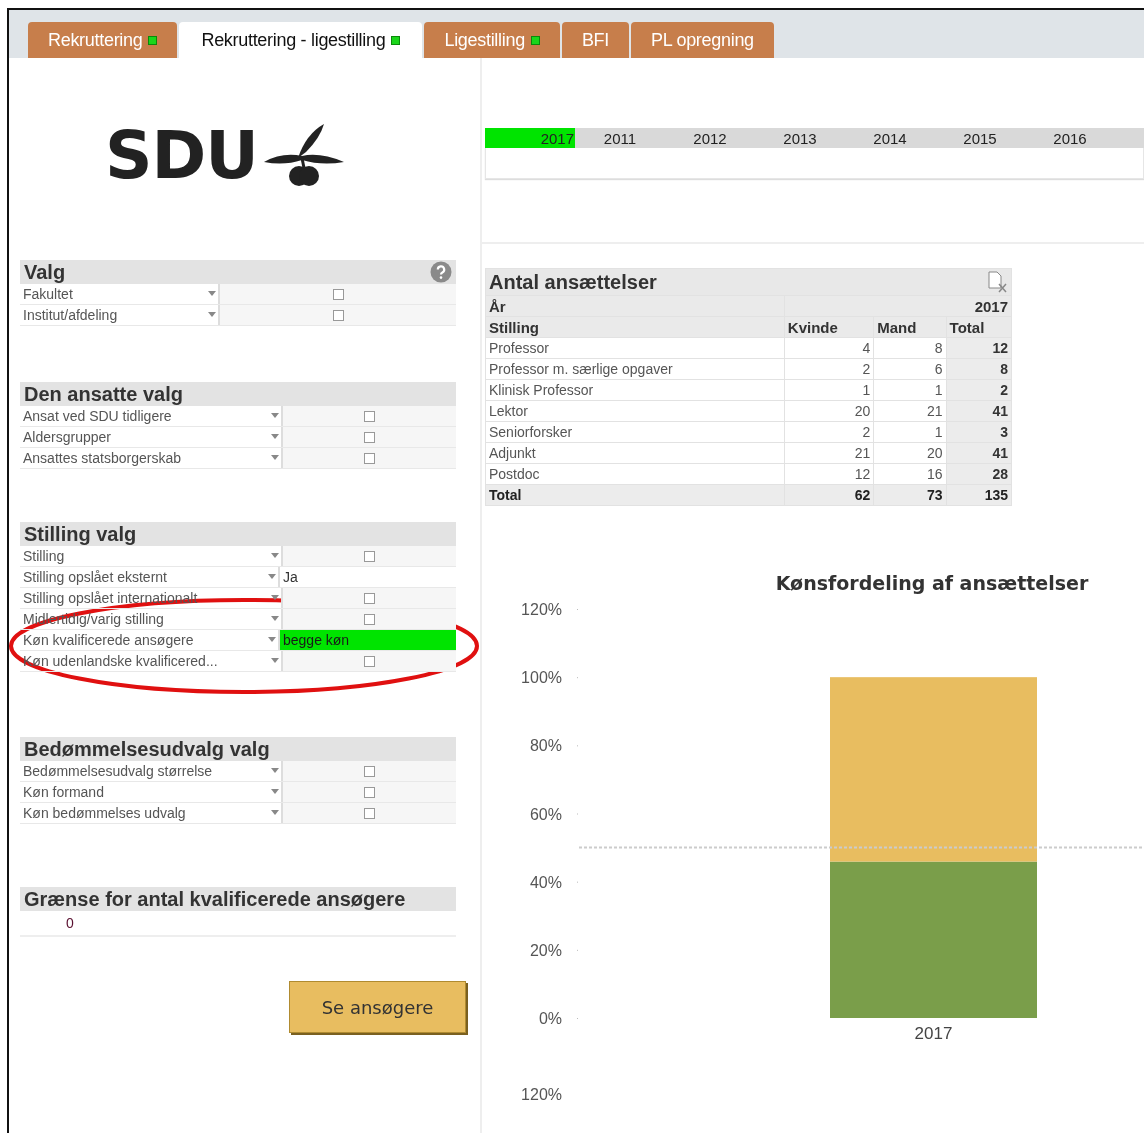 Image resolution: width=1144 pixels, height=1133 pixels. I want to click on chart-title: Kønsfordeling af ansættelser, so click(932, 583).